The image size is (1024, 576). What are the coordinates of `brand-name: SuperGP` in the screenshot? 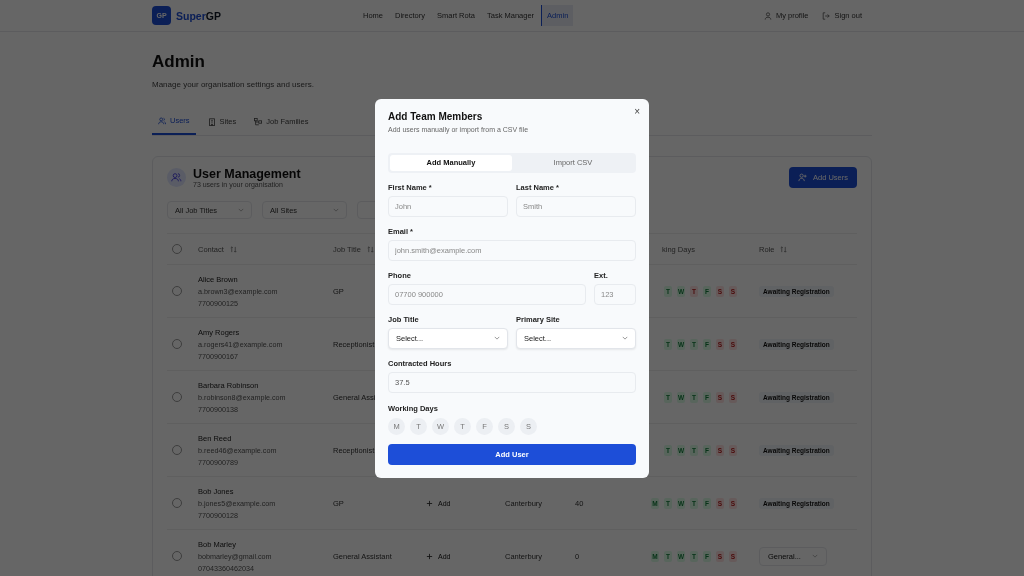 It's located at (198, 15).